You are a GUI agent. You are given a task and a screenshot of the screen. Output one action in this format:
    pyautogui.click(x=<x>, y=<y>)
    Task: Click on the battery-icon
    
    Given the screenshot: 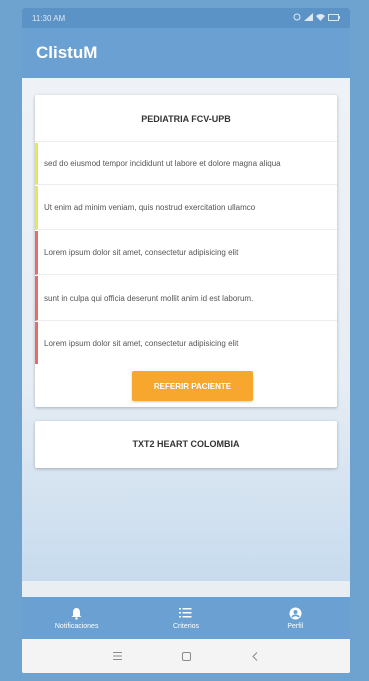 What is the action you would take?
    pyautogui.click(x=334, y=18)
    